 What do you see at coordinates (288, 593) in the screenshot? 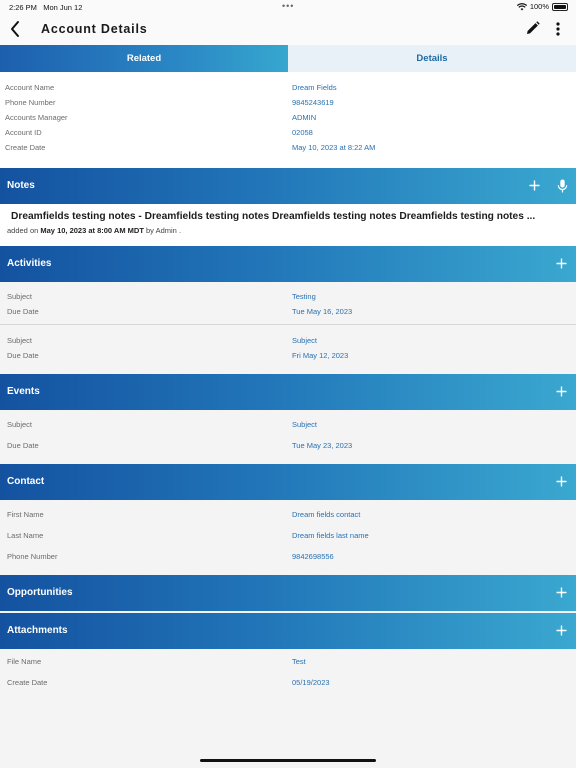
I see `opportunities-section-header: Opportunities` at bounding box center [288, 593].